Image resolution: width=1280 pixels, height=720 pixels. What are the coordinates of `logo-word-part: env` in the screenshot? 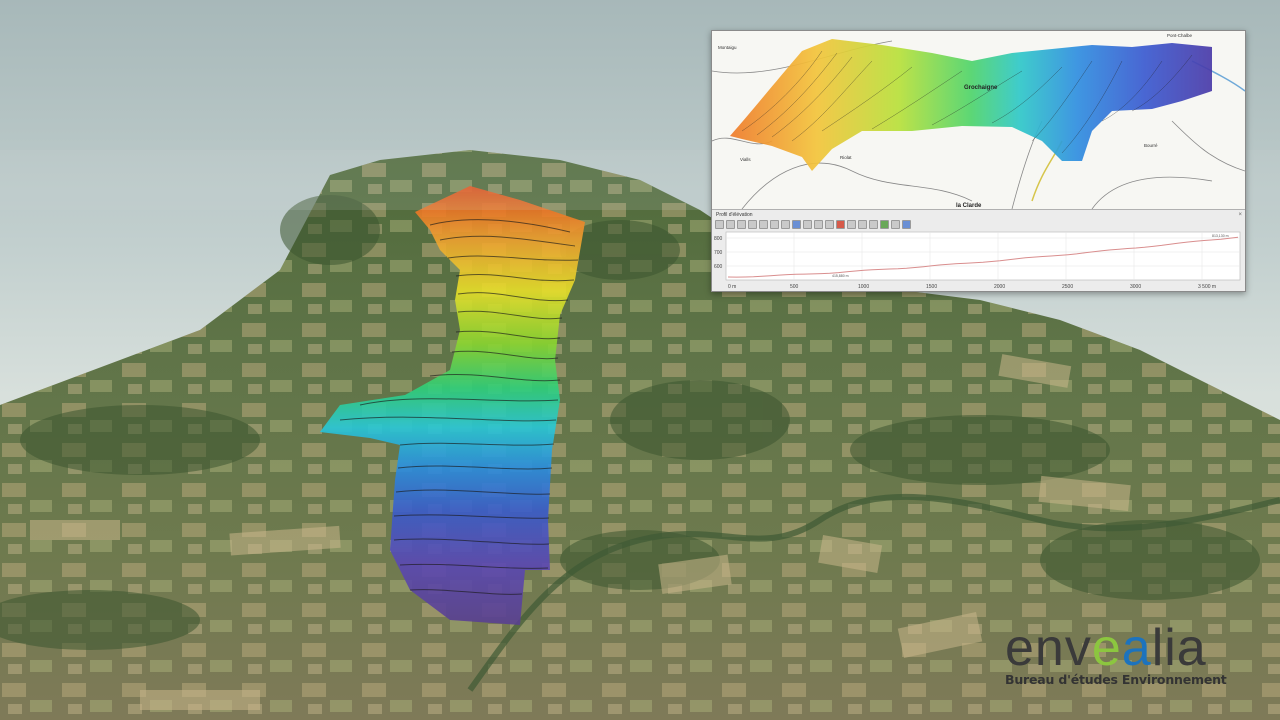 It's located at (1048, 648).